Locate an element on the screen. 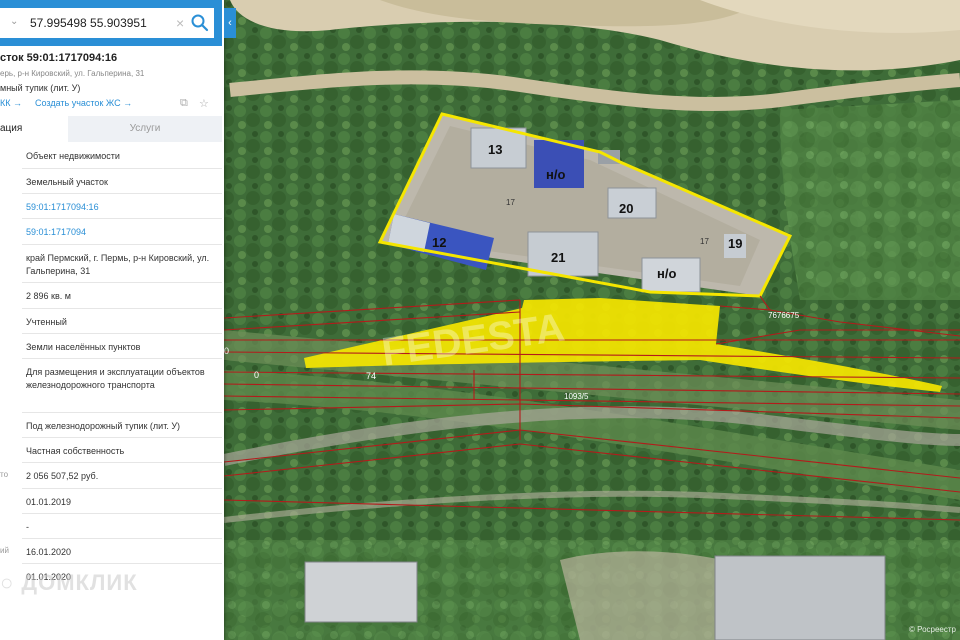 This screenshot has width=960, height=640. chevron-down-icon: ⌄ is located at coordinates (14, 21).